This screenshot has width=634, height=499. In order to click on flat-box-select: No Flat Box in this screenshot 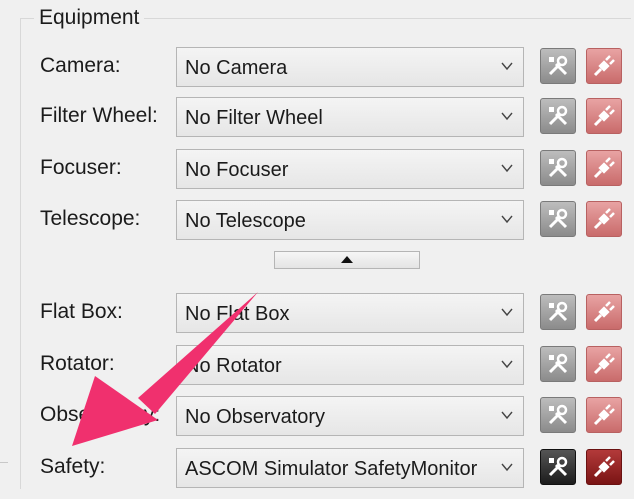, I will do `click(350, 313)`.